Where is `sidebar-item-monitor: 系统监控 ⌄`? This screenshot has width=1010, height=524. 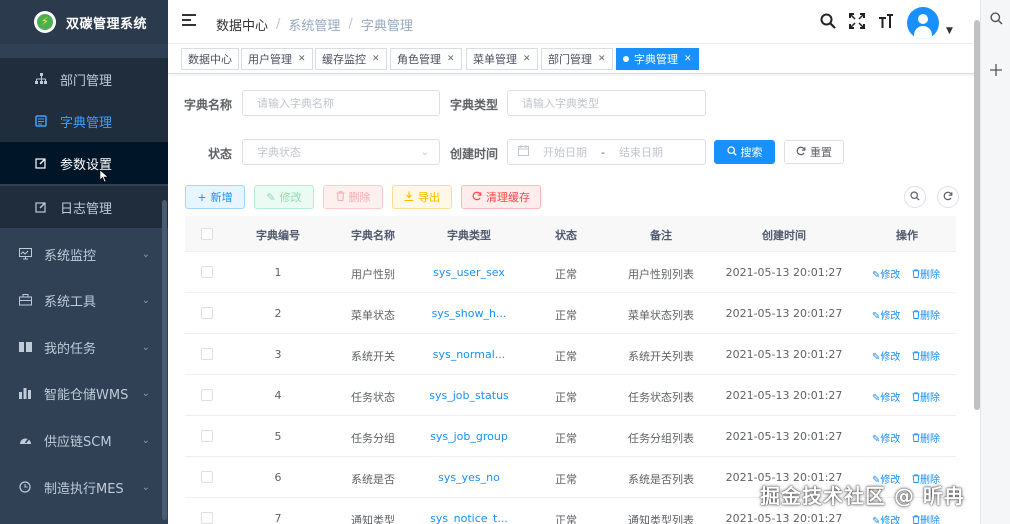
sidebar-item-monitor: 系统监控 ⌄ is located at coordinates (84, 254).